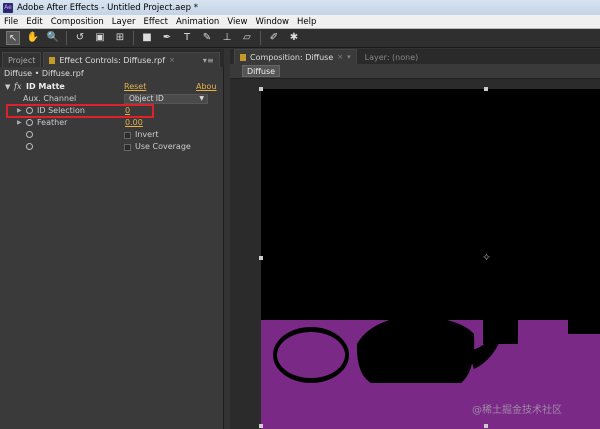  I want to click on brush-tool-icon: ✎, so click(207, 38).